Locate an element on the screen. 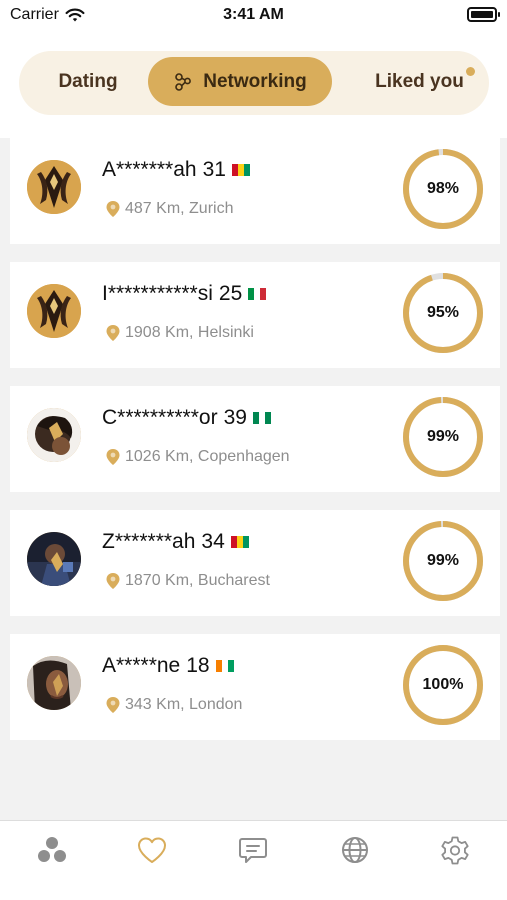  match-card: C**********or 39 1026 Km, Copenhagen 99% is located at coordinates (255, 439).